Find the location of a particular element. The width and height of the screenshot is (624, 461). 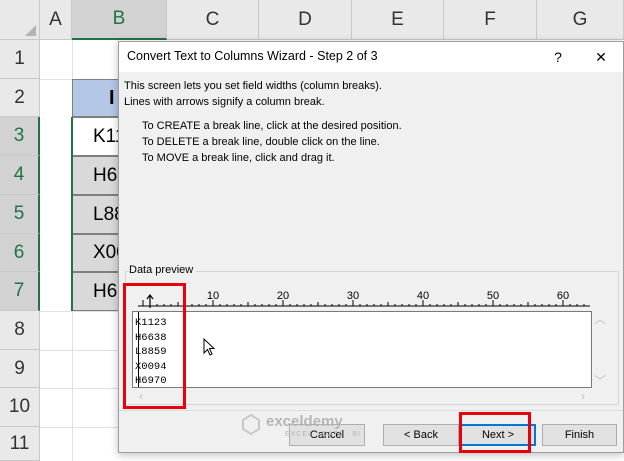

preview-vertical-scrollbar: ︿ ﹀ is located at coordinates (600, 349).